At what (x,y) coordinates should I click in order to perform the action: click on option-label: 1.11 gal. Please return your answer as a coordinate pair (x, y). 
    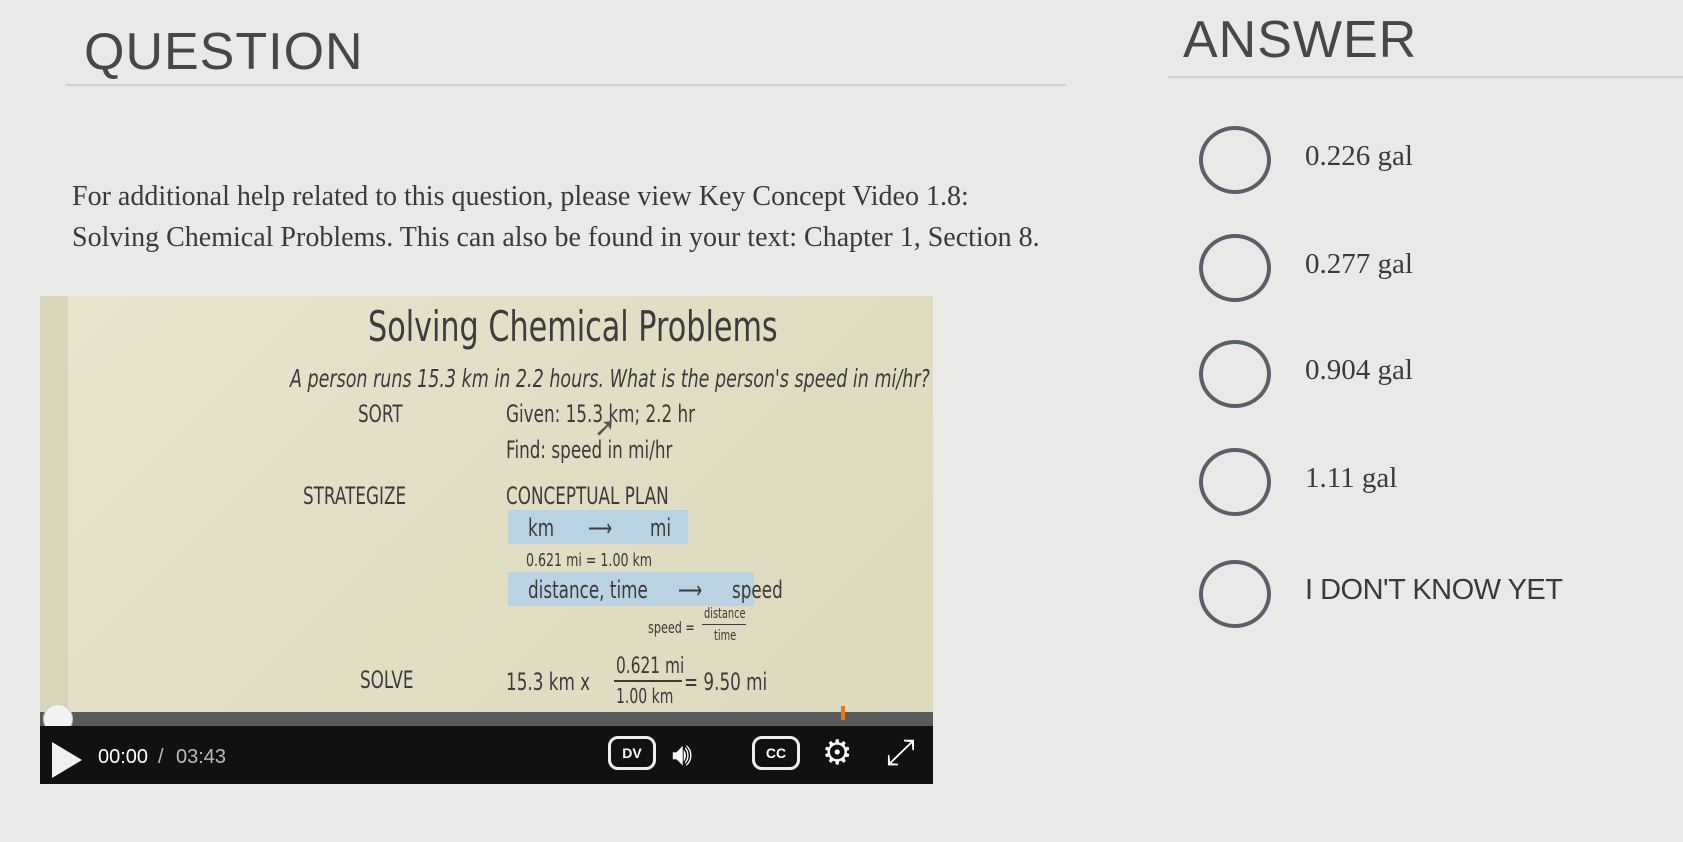
    Looking at the image, I should click on (1351, 478).